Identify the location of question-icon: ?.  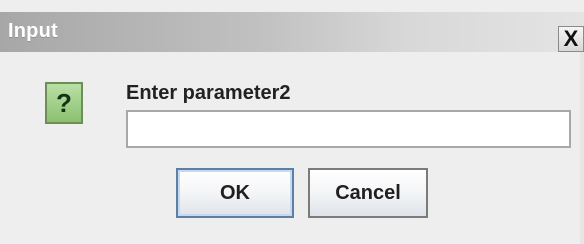
(64, 103).